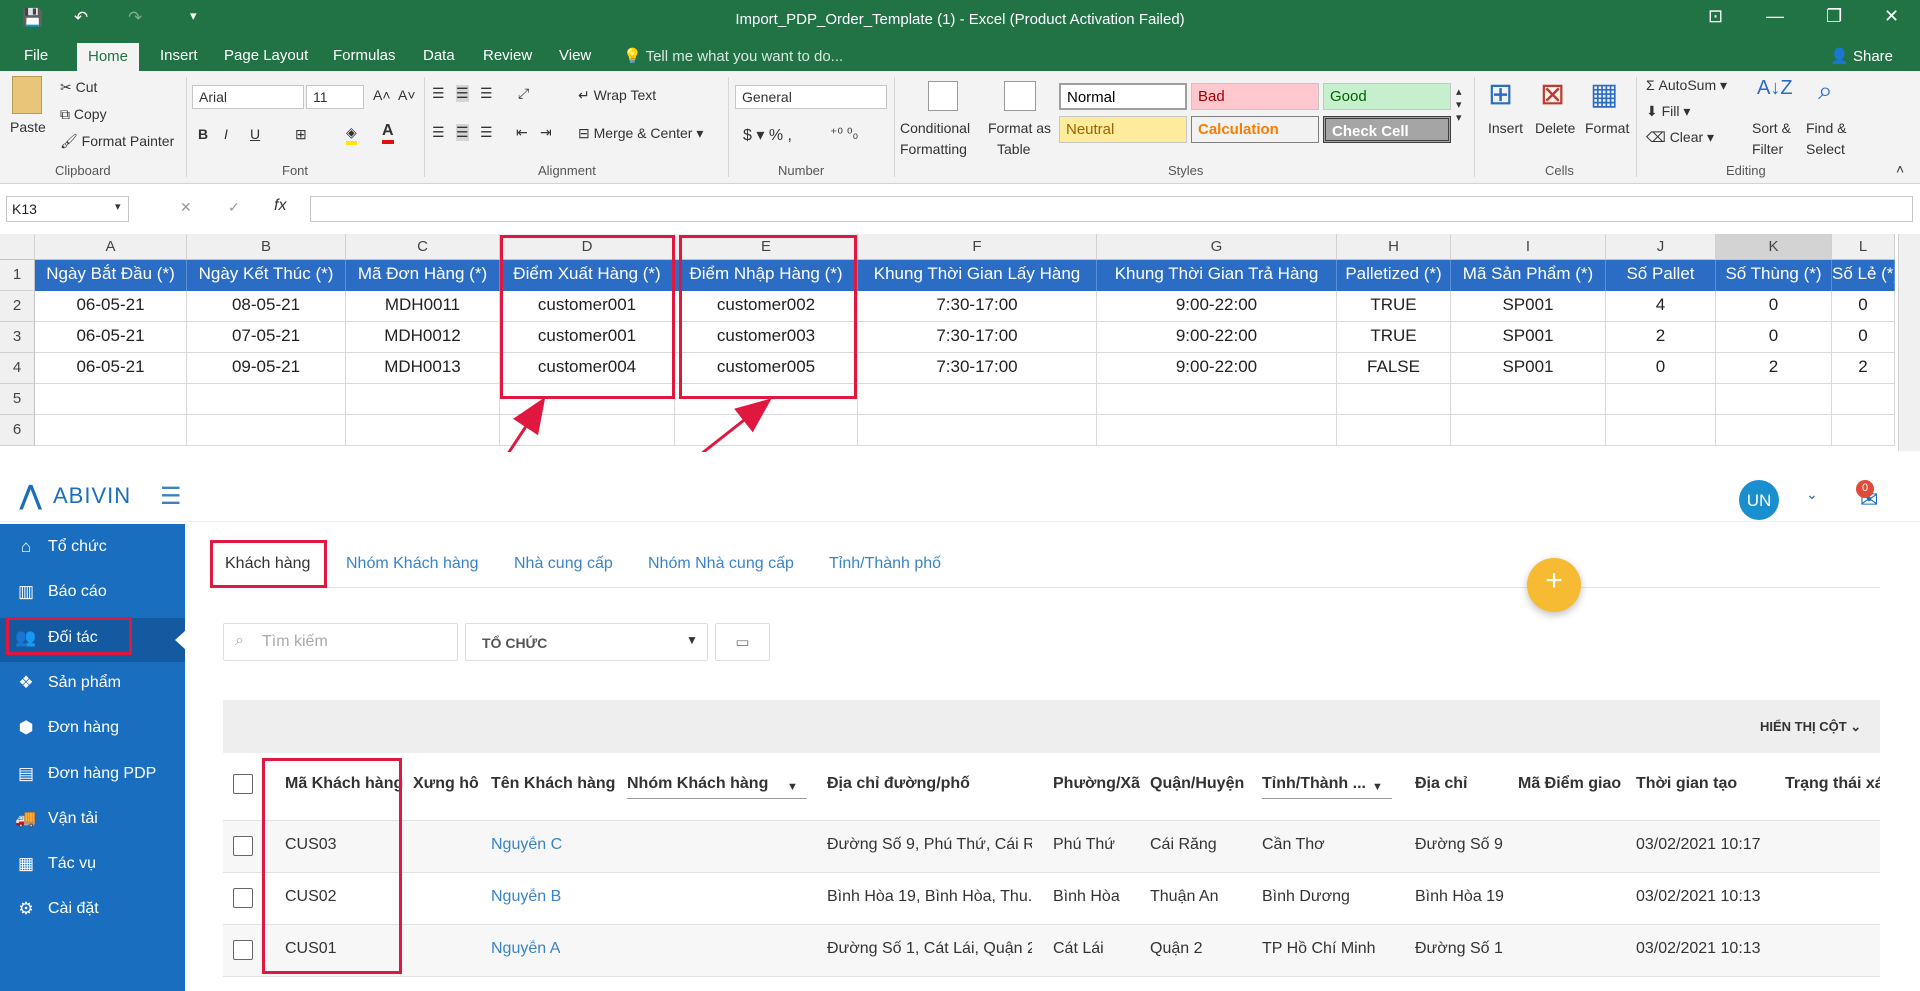  I want to click on header-cell: Khung Thời Gian Lấy Hàng, so click(977, 275).